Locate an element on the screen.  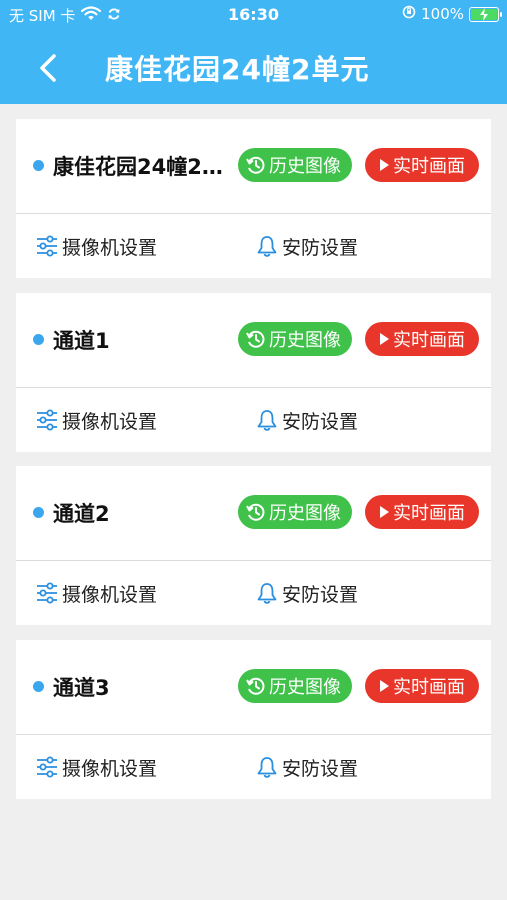
channel-card-header: 通道2 历史图像 实时画面 is located at coordinates (253, 513).